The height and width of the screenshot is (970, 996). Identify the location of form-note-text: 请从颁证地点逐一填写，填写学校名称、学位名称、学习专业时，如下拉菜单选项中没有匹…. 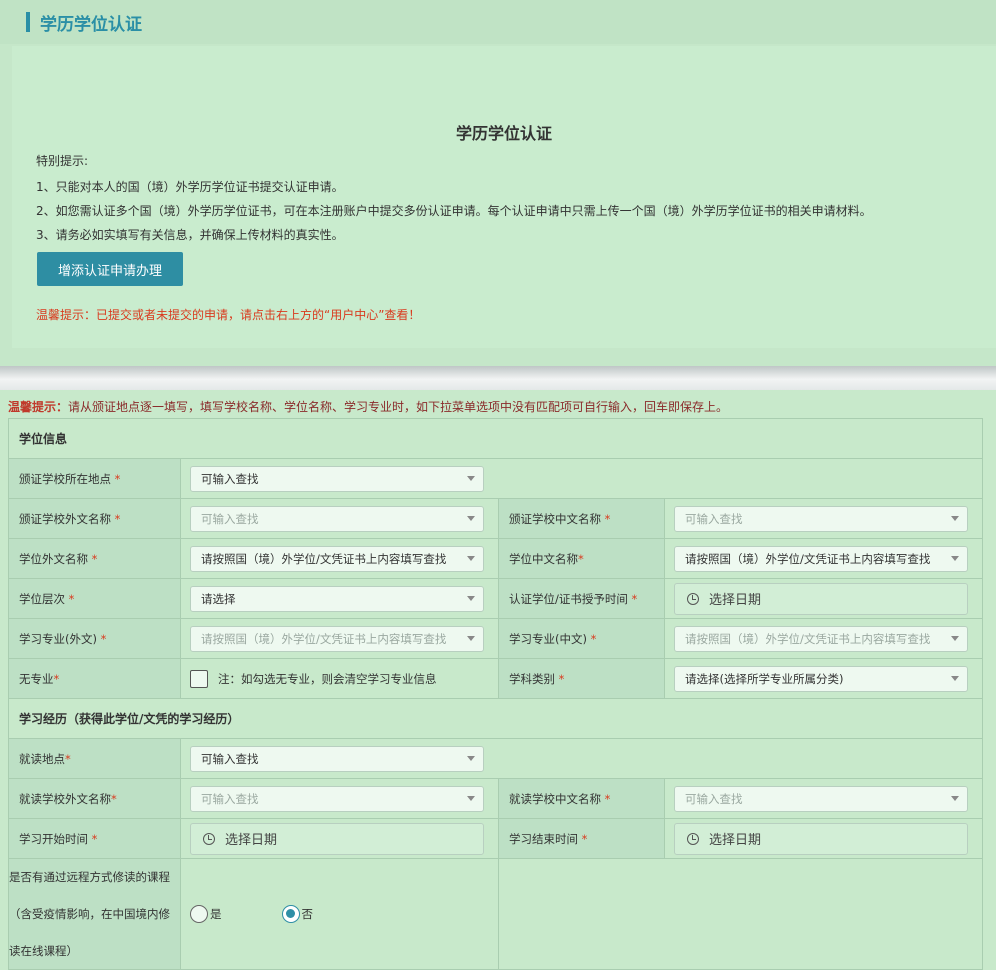
(398, 407).